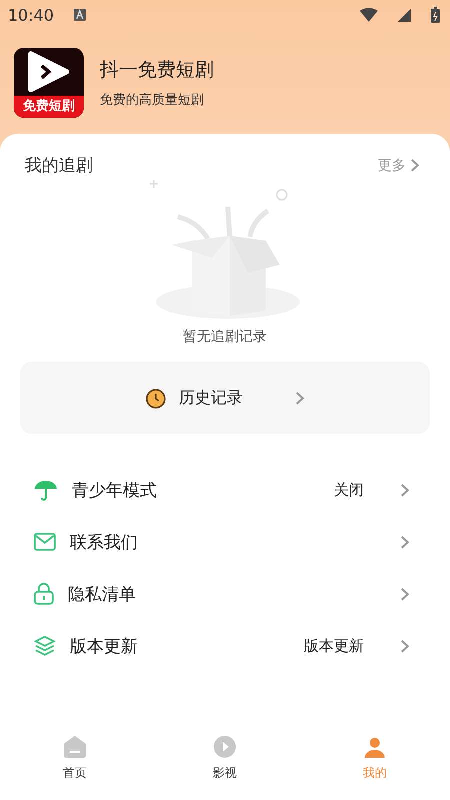  I want to click on umbrella-icon, so click(46, 490).